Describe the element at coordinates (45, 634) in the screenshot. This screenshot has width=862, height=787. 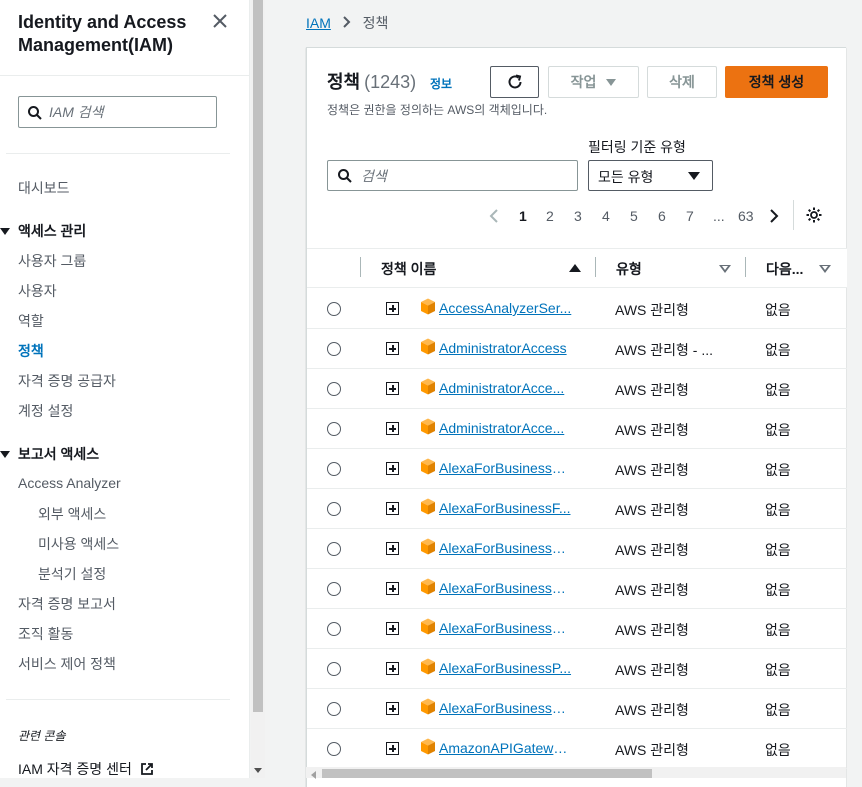
I see `nav-organization-activity: 조직 활동` at that location.